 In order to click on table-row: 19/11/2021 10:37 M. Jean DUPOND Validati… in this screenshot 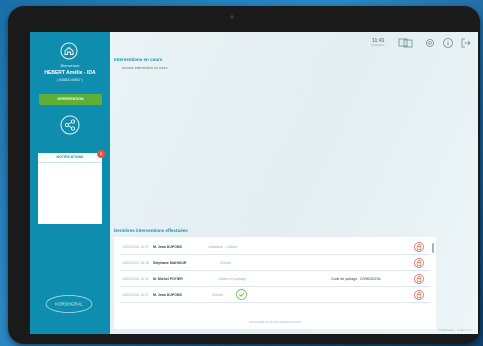, I will do `click(275, 247)`.